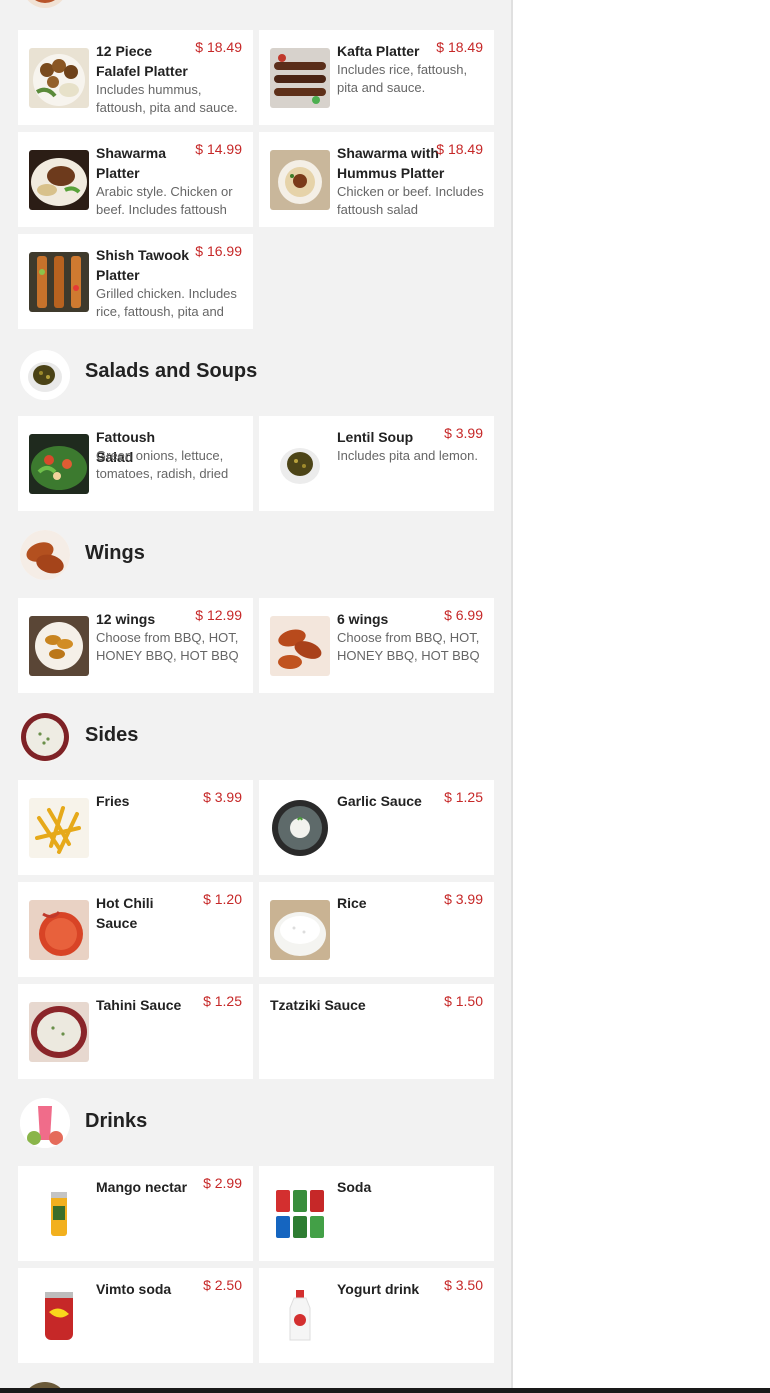 This screenshot has width=770, height=1393. Describe the element at coordinates (376, 929) in the screenshot. I see `menu-item-rice: Rice $ 3.99` at that location.